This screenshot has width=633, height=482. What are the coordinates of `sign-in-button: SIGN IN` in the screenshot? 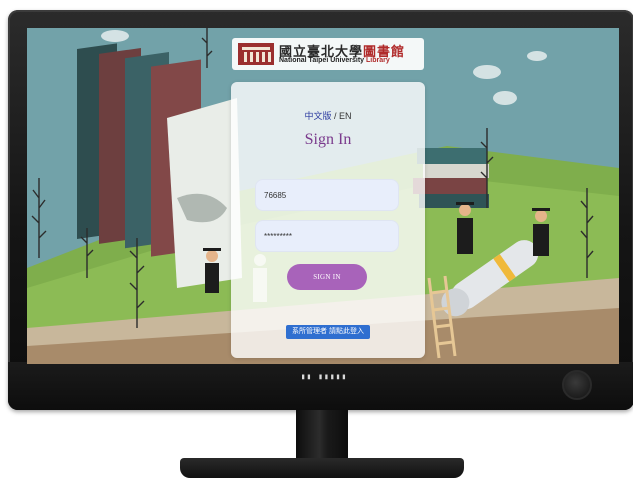 It's located at (327, 277).